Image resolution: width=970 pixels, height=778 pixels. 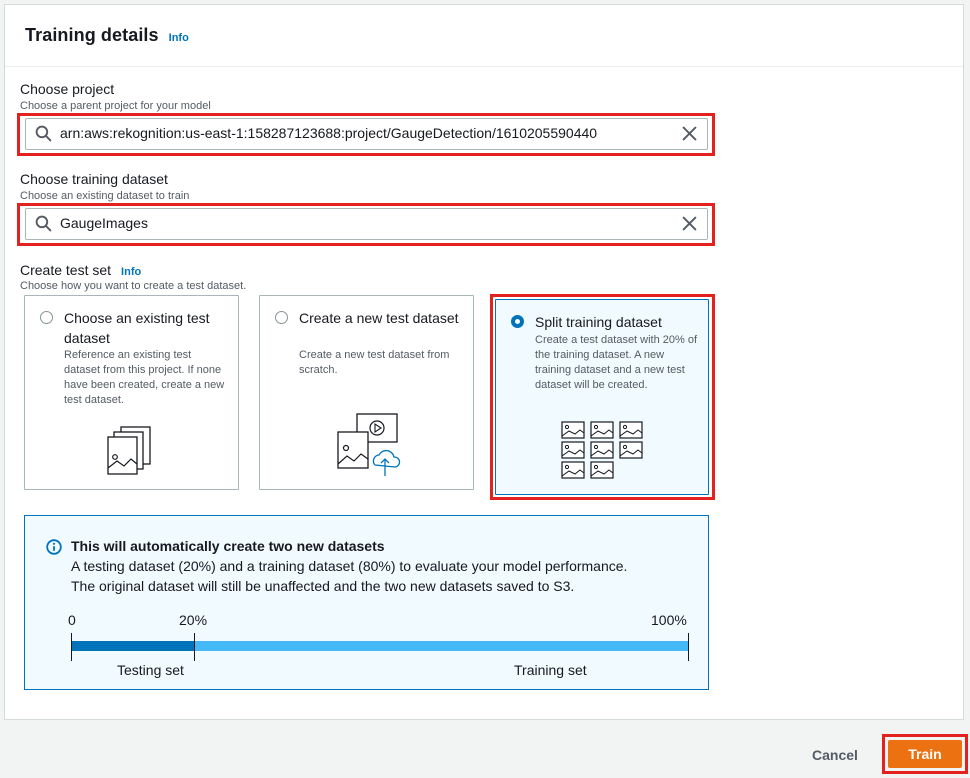 What do you see at coordinates (369, 444) in the screenshot?
I see `upload-images-icon` at bounding box center [369, 444].